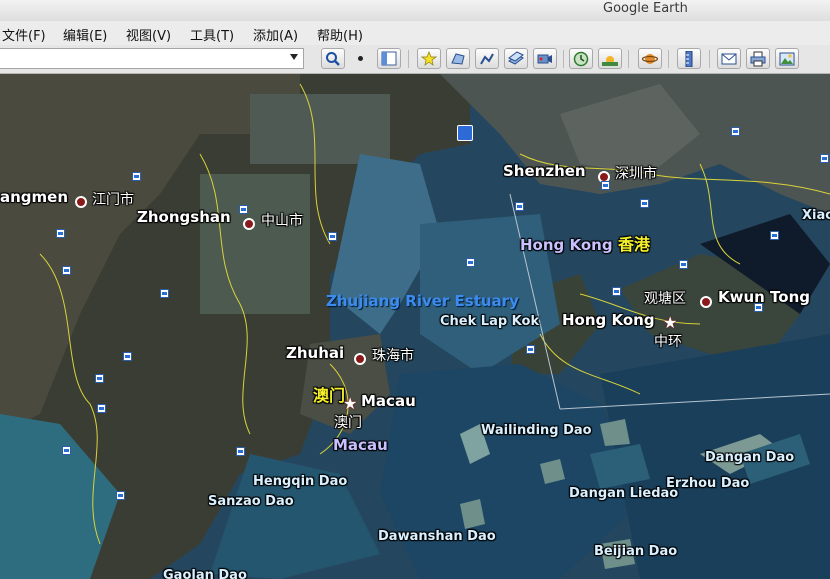 The width and height of the screenshot is (830, 579). What do you see at coordinates (465, 133) in the screenshot?
I see `airplane-icon` at bounding box center [465, 133].